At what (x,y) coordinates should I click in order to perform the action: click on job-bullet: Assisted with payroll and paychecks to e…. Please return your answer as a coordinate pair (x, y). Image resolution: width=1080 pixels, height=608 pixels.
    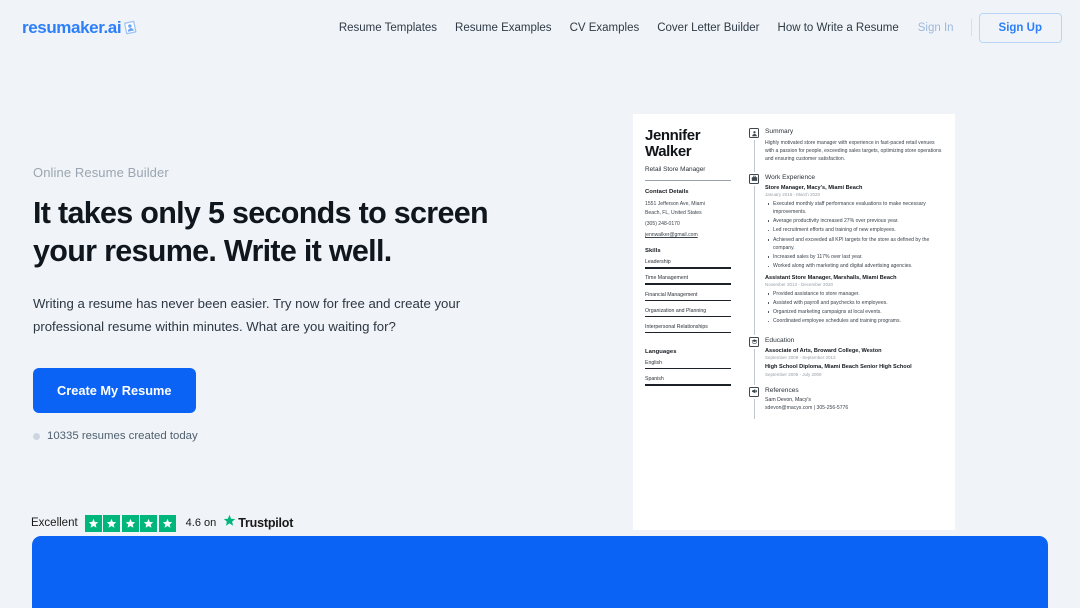
    Looking at the image, I should click on (854, 303).